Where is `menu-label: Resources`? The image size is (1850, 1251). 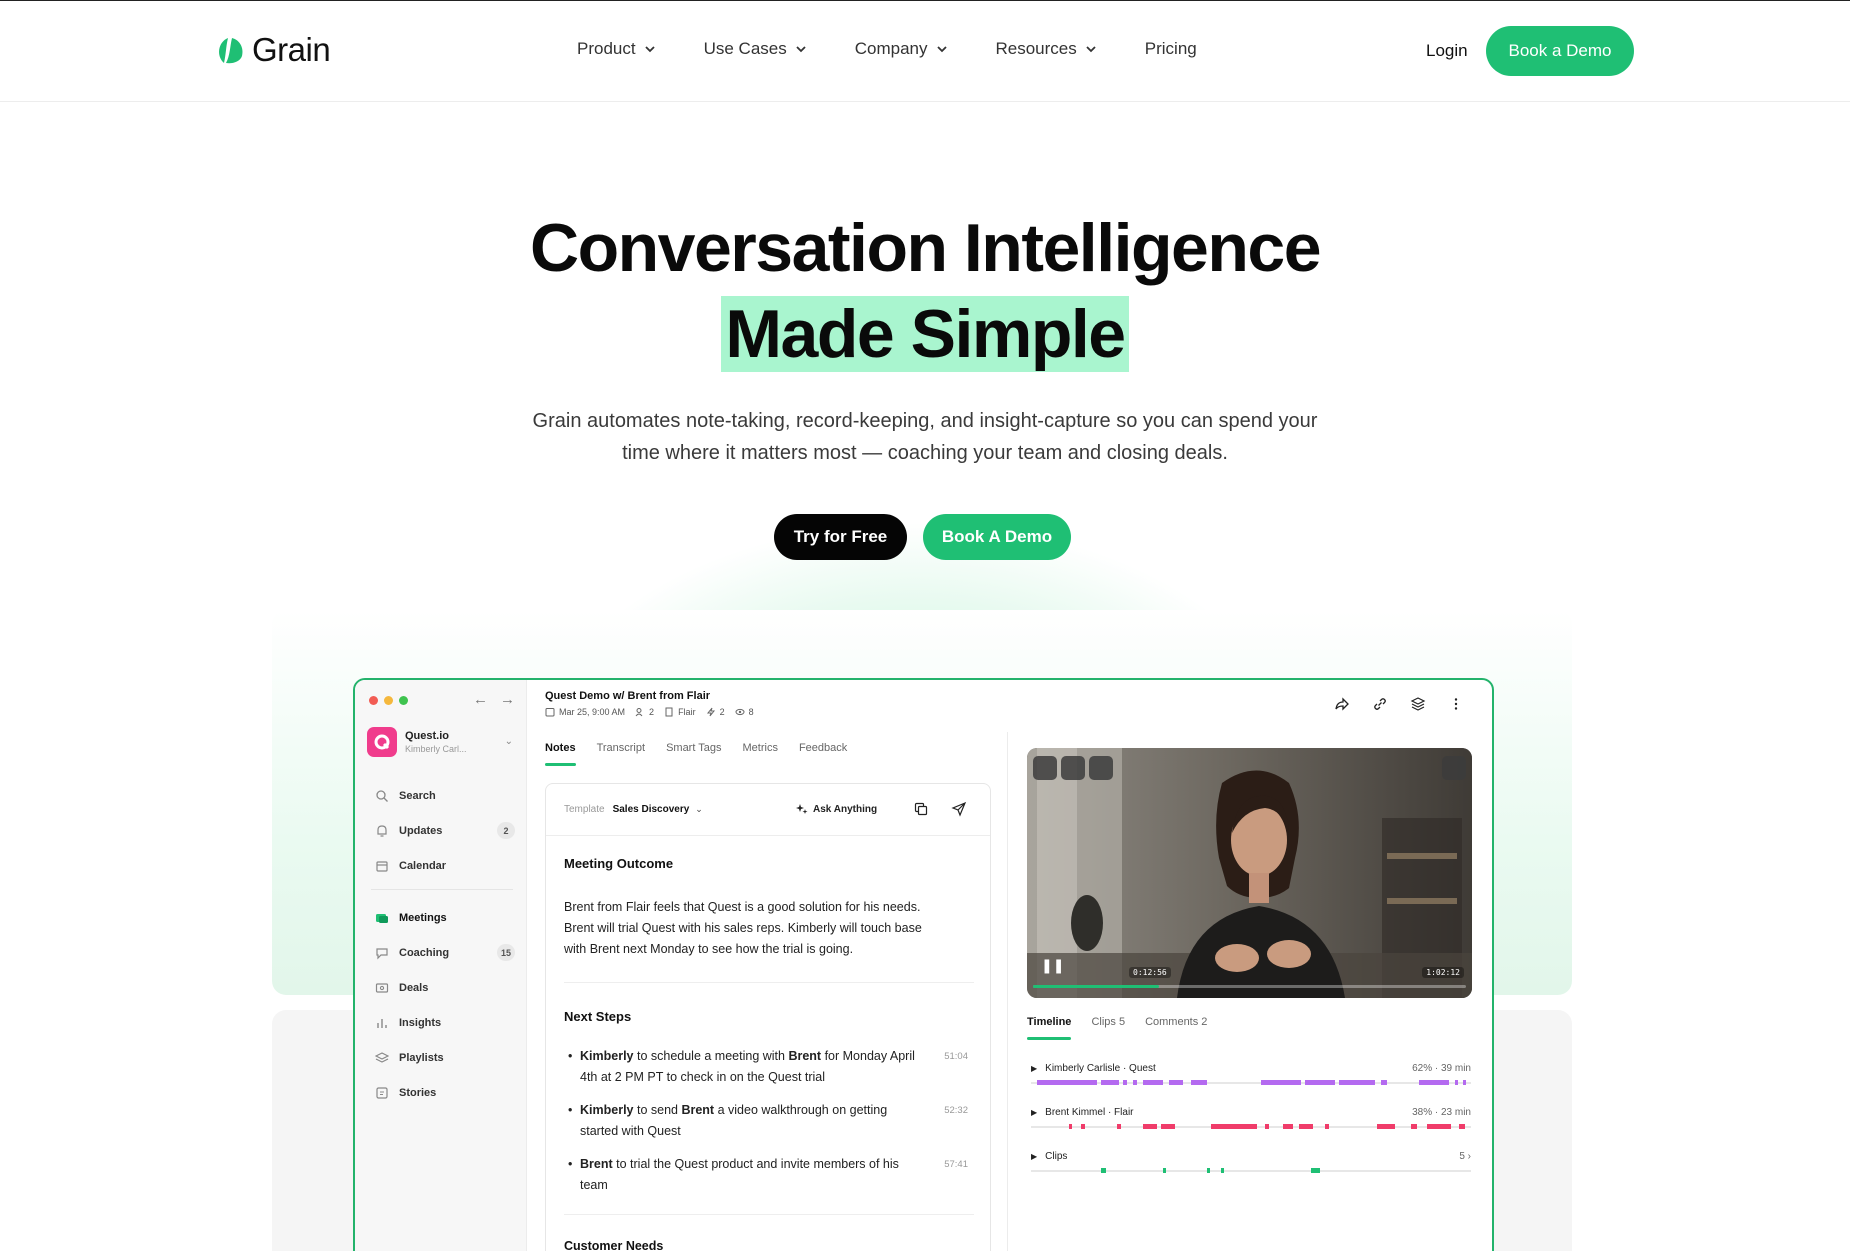
menu-label: Resources is located at coordinates (1036, 48).